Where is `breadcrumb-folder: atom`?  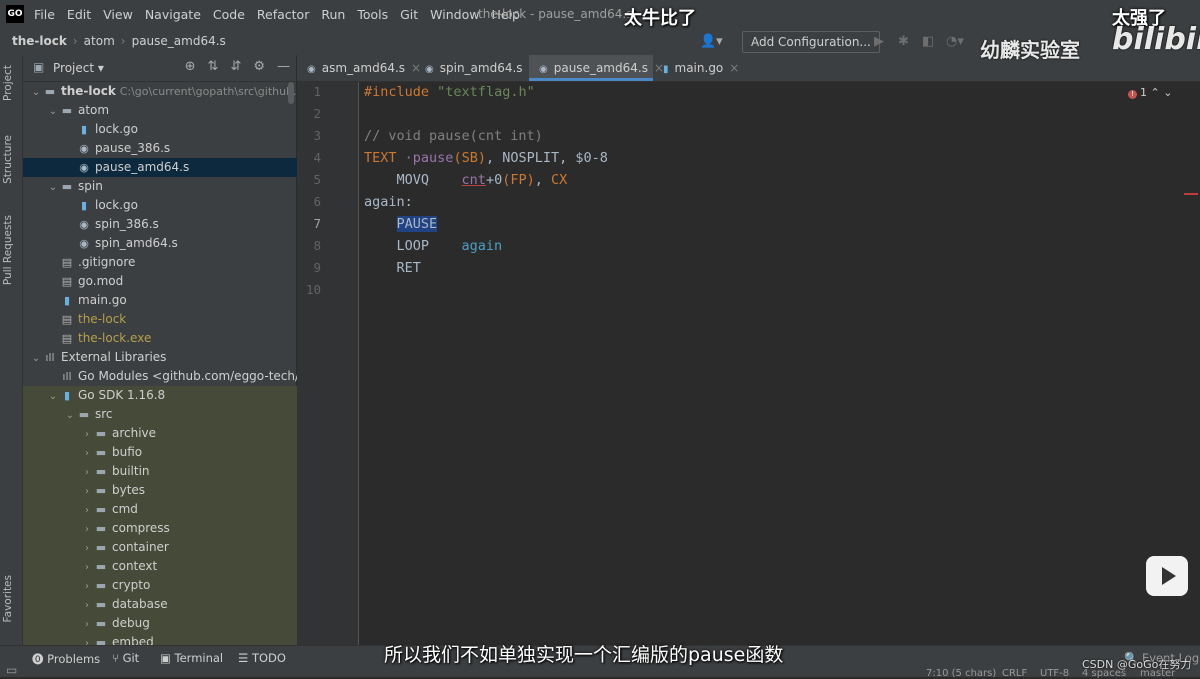 breadcrumb-folder: atom is located at coordinates (99, 41).